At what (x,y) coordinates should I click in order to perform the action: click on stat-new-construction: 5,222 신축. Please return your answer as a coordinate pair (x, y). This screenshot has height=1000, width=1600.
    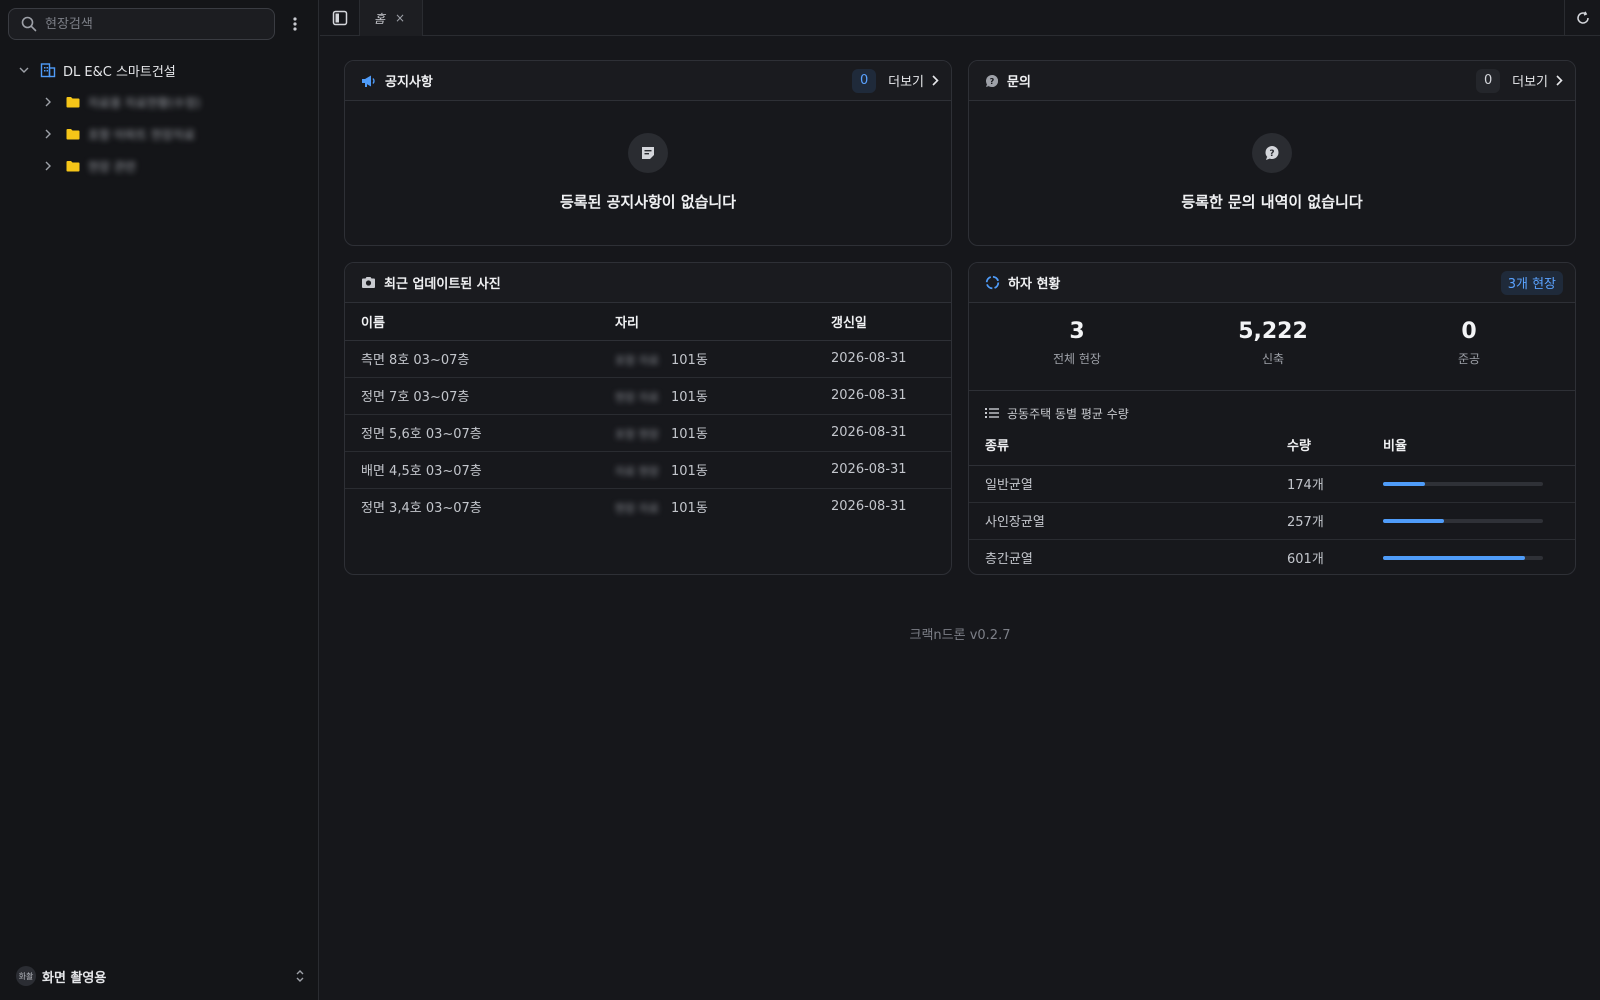
    Looking at the image, I should click on (1273, 343).